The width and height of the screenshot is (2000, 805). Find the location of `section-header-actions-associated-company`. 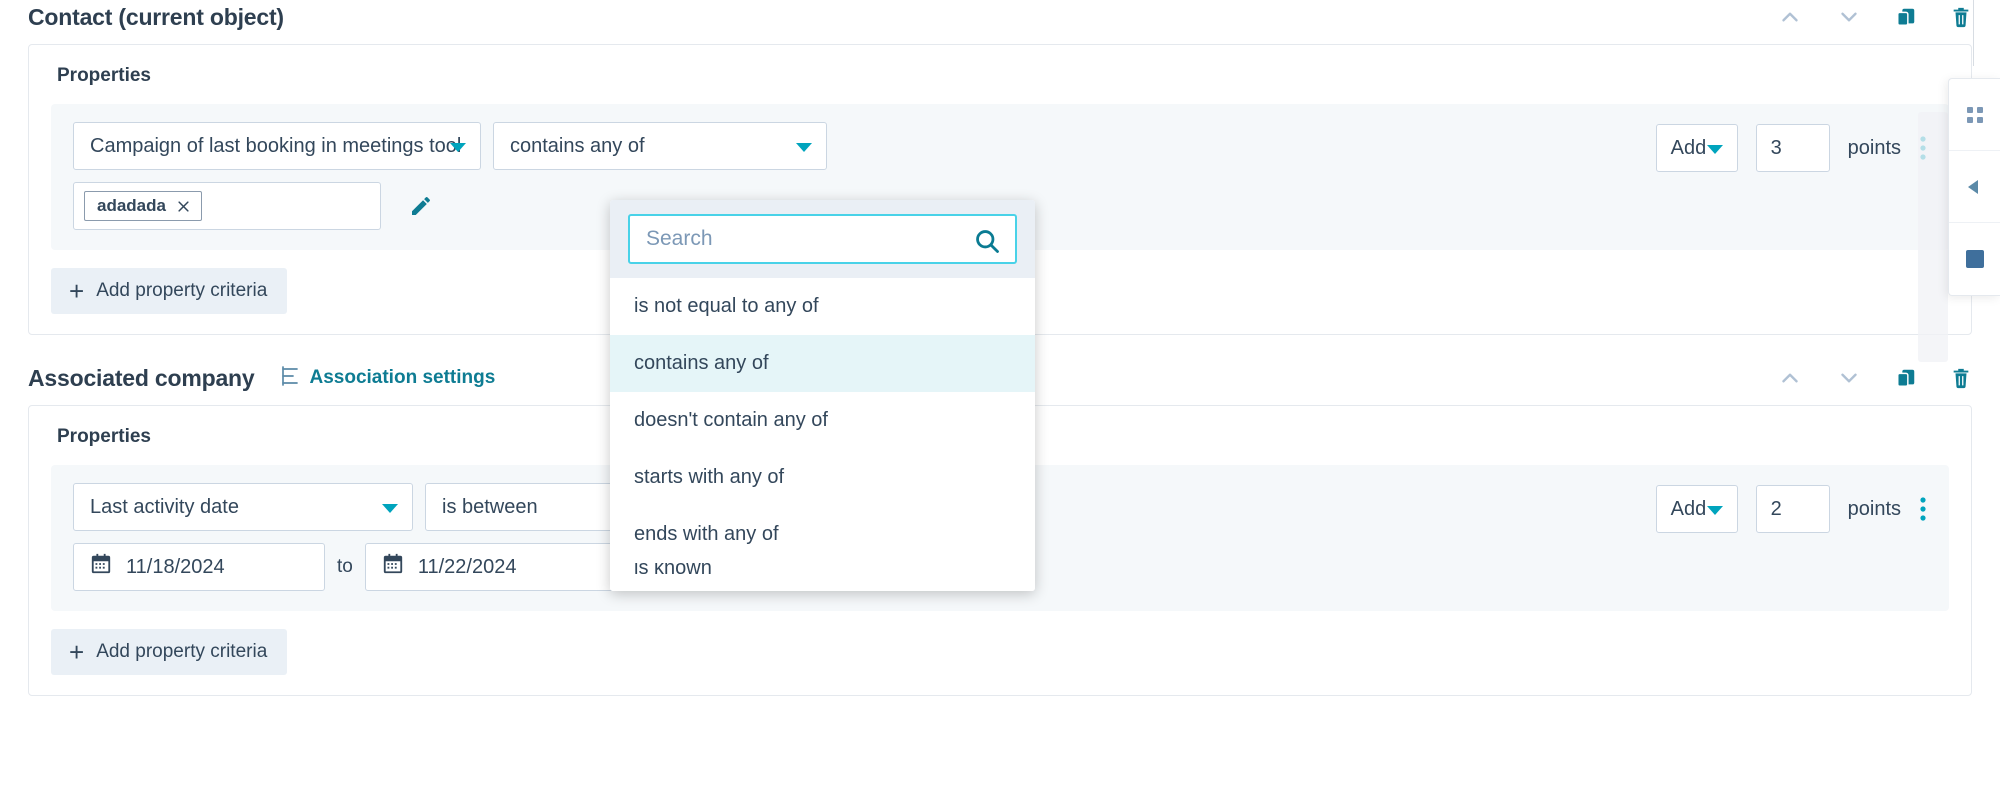

section-header-actions-associated-company is located at coordinates (1888, 378).